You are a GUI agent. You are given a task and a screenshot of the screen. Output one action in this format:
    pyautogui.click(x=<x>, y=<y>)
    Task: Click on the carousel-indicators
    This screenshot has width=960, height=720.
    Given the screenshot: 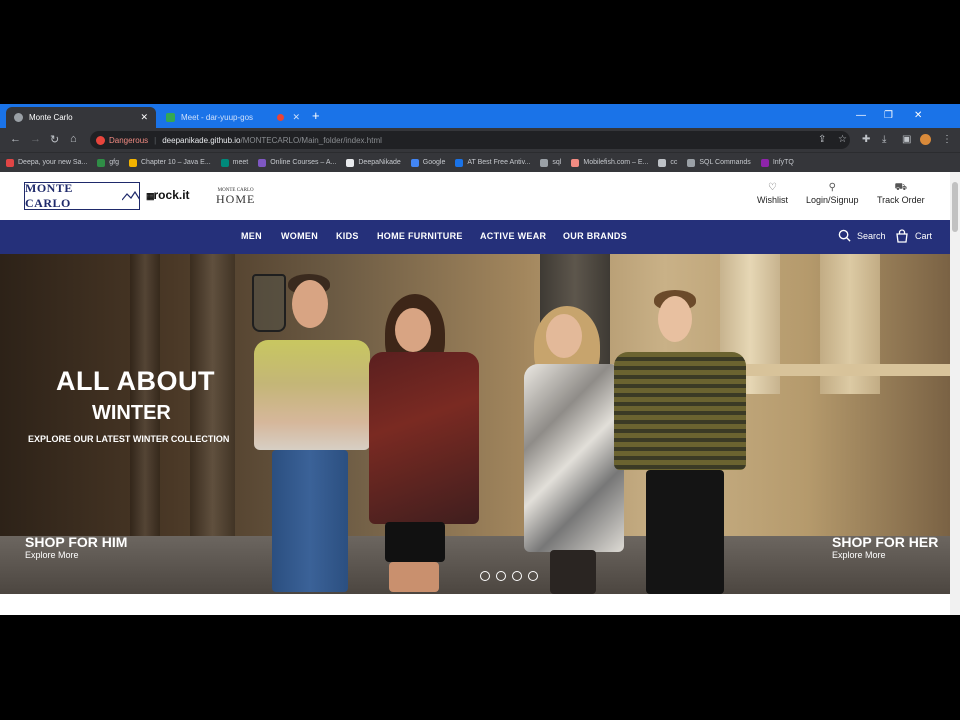 What is the action you would take?
    pyautogui.click(x=512, y=576)
    